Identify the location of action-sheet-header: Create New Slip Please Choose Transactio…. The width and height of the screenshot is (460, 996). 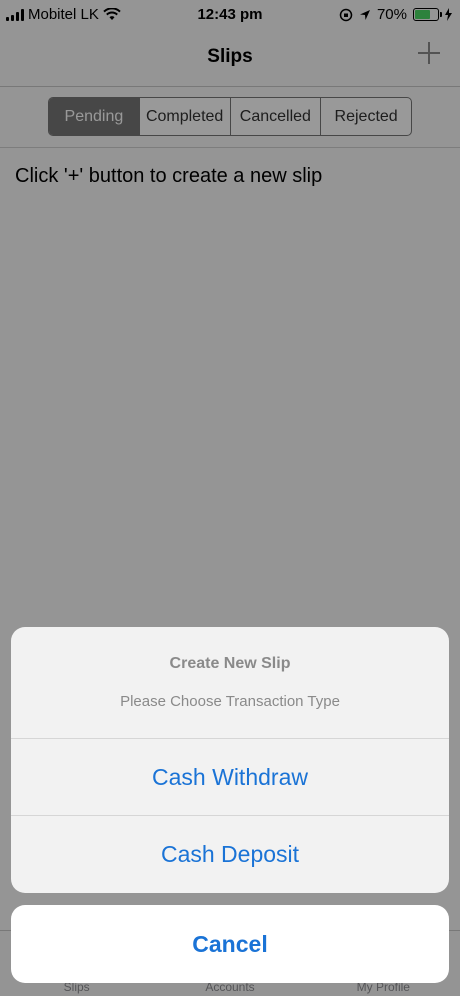
(230, 683).